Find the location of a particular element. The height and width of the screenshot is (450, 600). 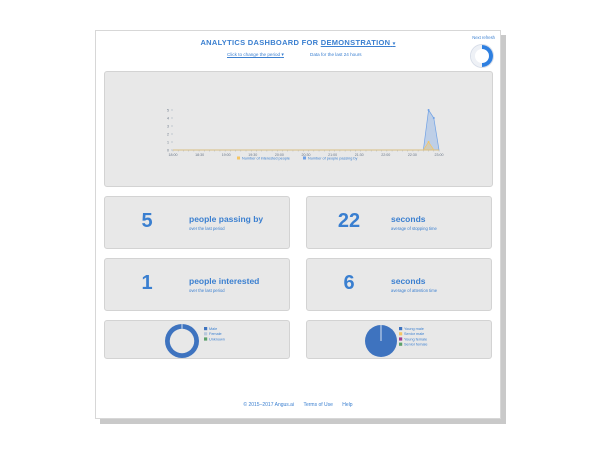

stat-card-stopping-time: 22 seconds average of stopping time is located at coordinates (399, 222).